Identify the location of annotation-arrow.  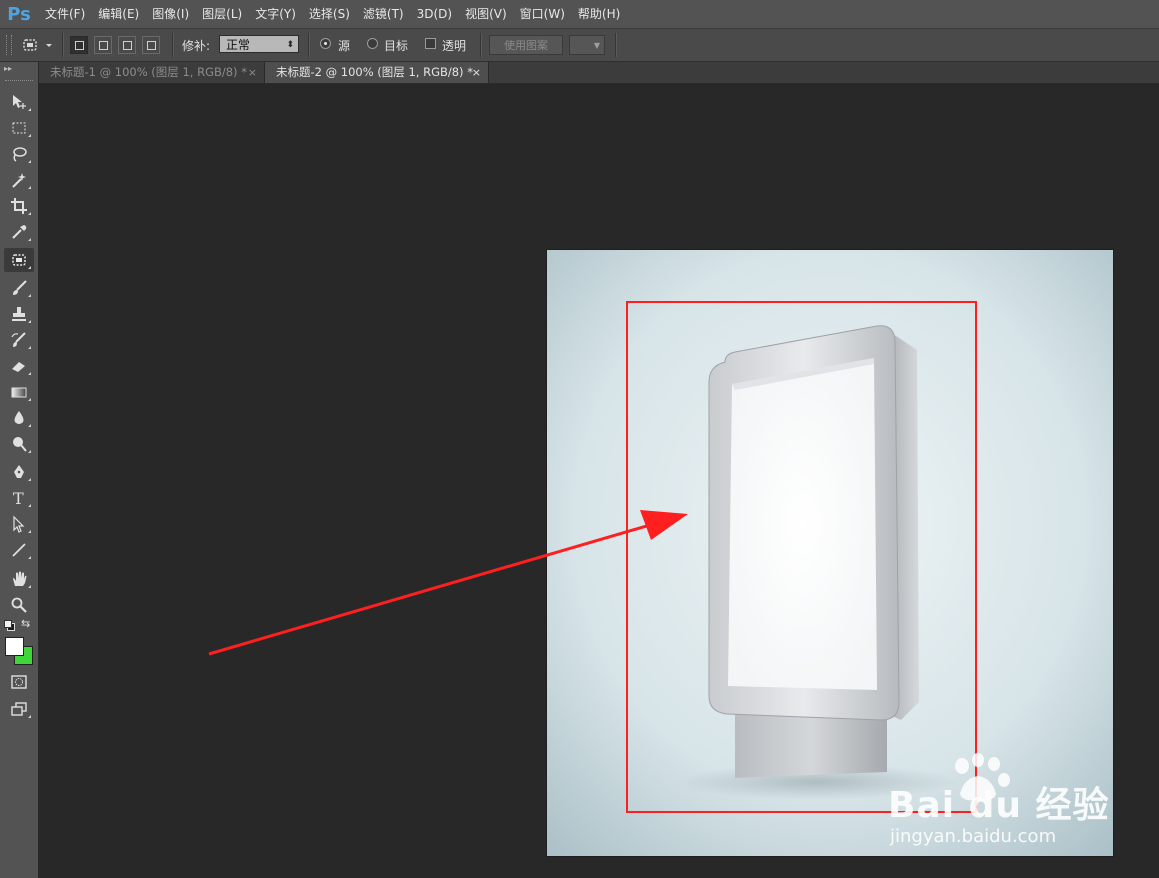
(448, 583).